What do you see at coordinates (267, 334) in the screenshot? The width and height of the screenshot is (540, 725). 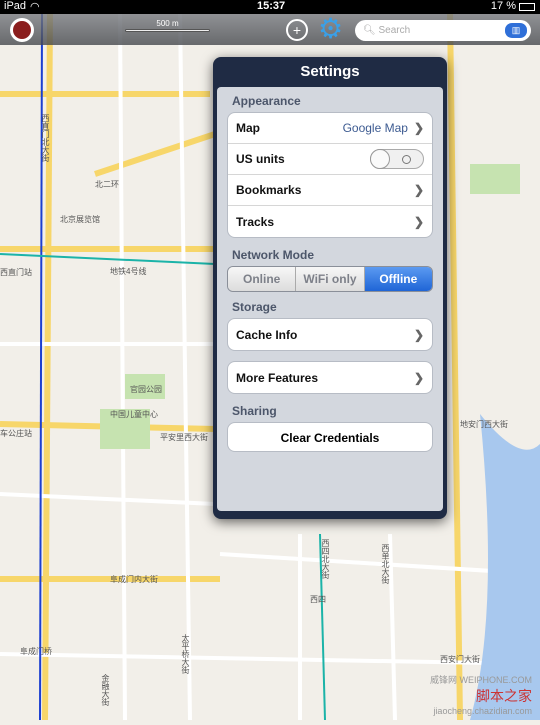 I see `row-label: Cache Info` at bounding box center [267, 334].